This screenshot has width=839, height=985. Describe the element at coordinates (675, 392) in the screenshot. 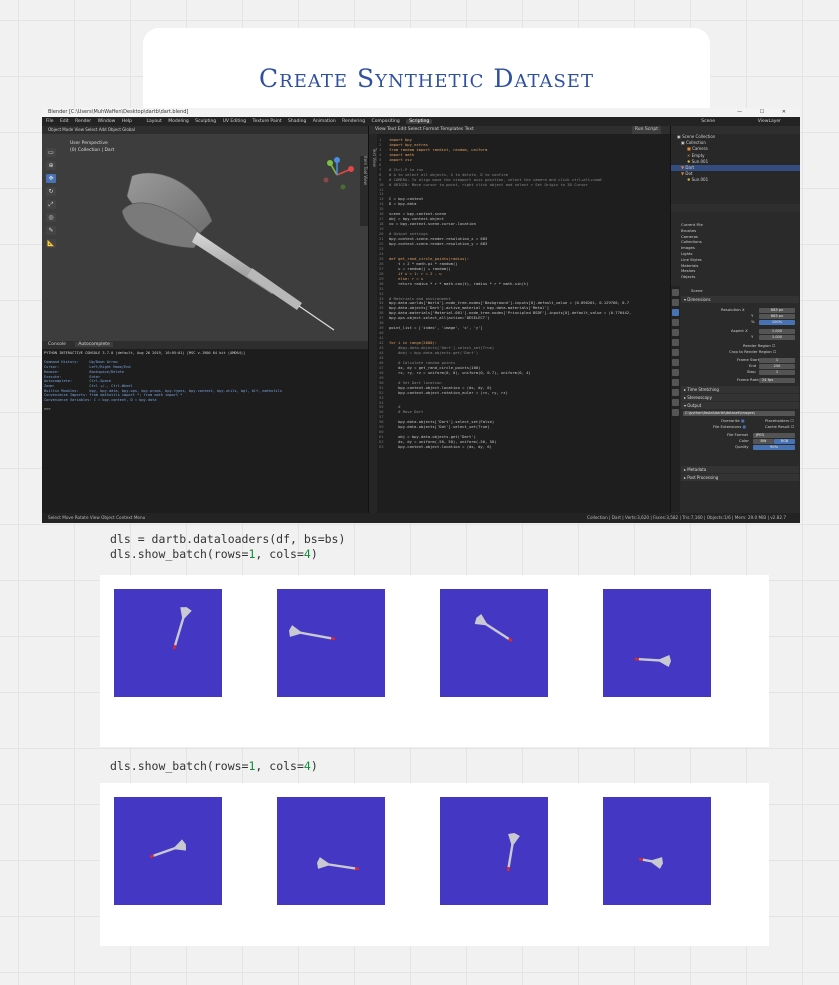

I see `constraints-tab-icon` at that location.